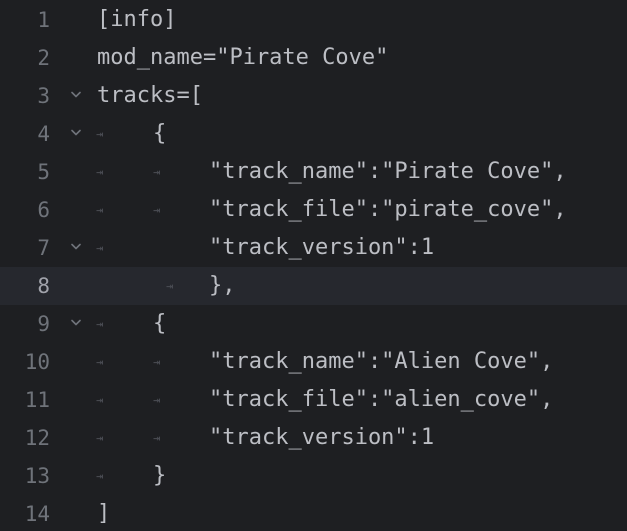 This screenshot has width=627, height=531. I want to click on editor-line: 11 ⇥ ⇥ "track_file":"alien_cove",, so click(313, 400).